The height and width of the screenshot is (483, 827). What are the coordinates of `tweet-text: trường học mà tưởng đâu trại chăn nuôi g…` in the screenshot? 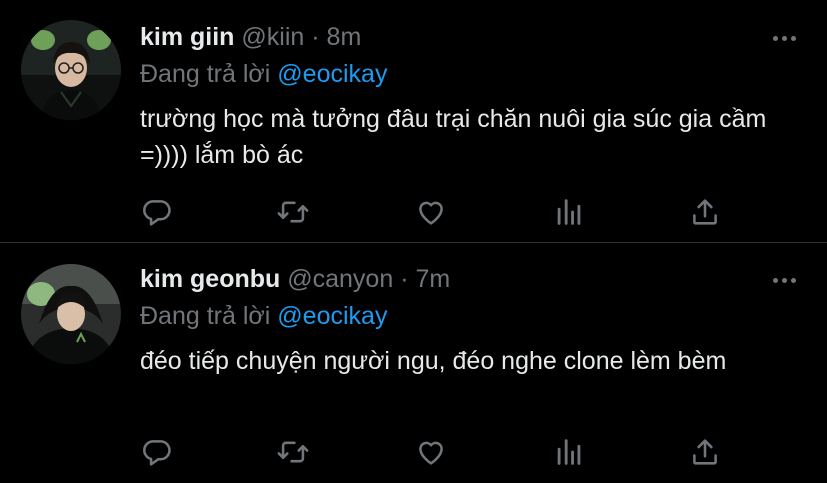 It's located at (453, 137).